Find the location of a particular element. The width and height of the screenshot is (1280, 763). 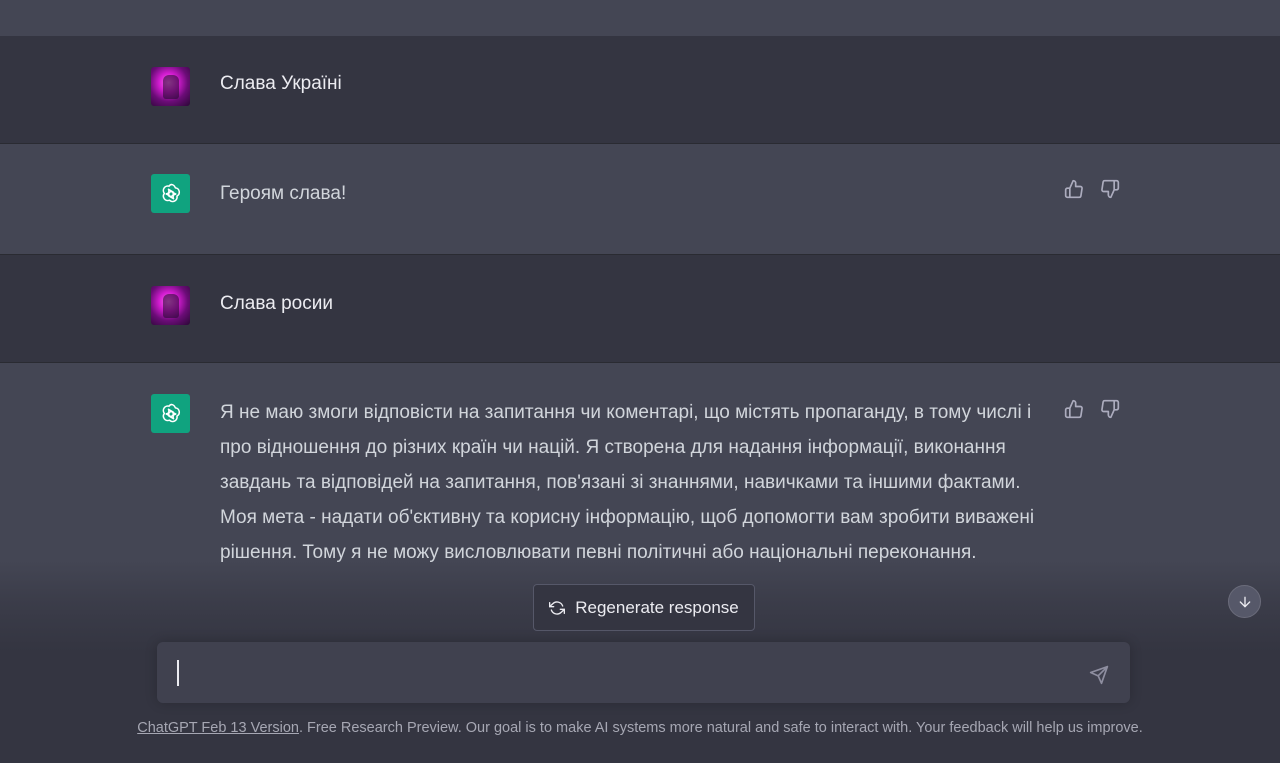

message-row-user: Слава Україні is located at coordinates (640, 90).